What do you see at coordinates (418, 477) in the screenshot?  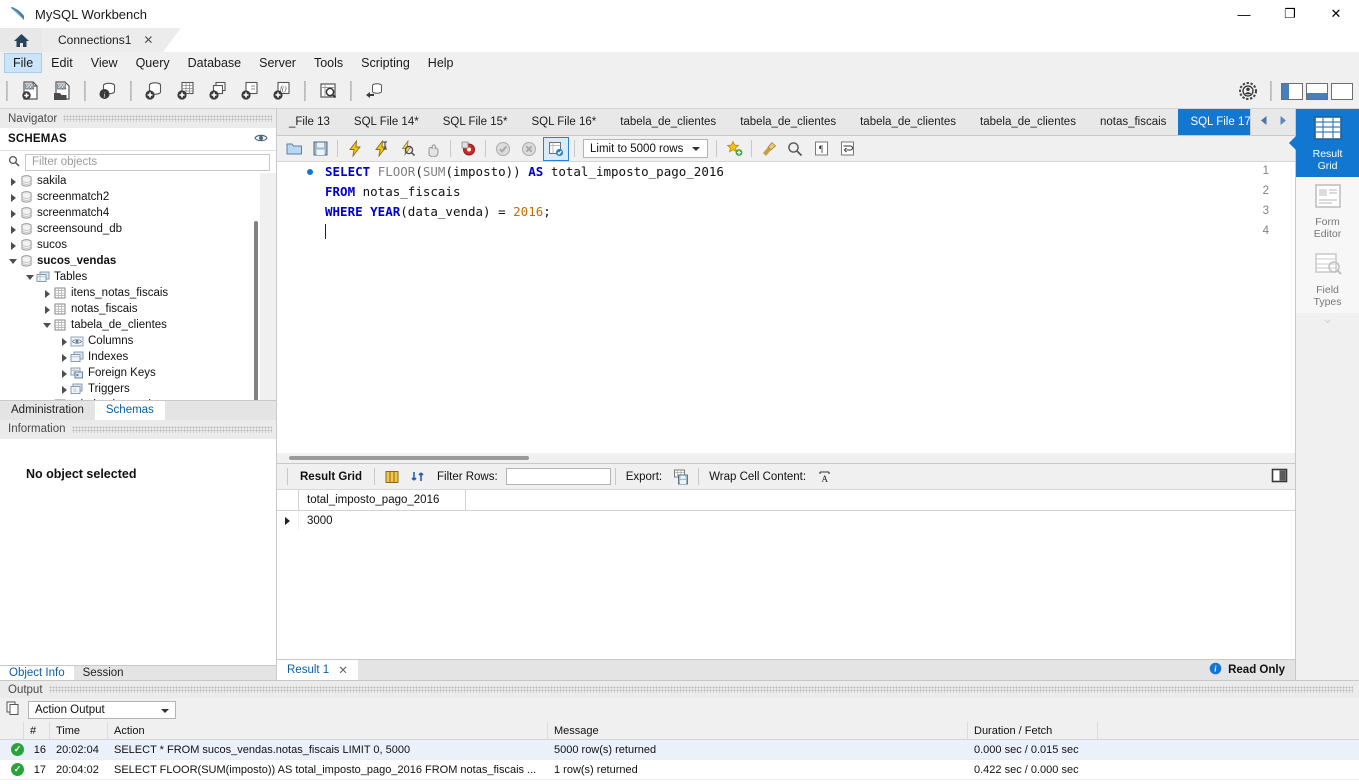 I see `refresh-icon` at bounding box center [418, 477].